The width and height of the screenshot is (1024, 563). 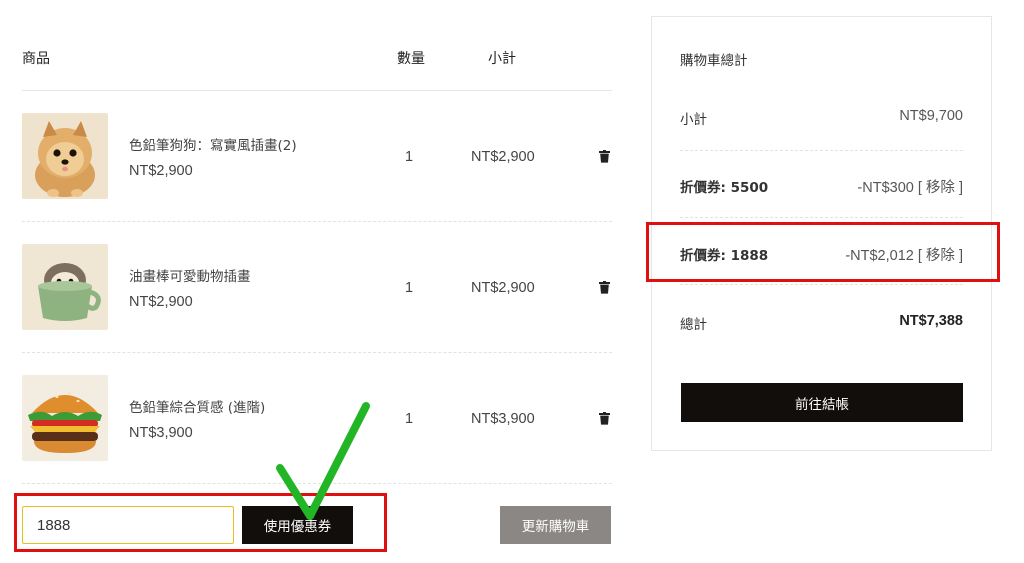 I want to click on coupon-discount: -NT$300 [ 移除 ], so click(x=910, y=186).